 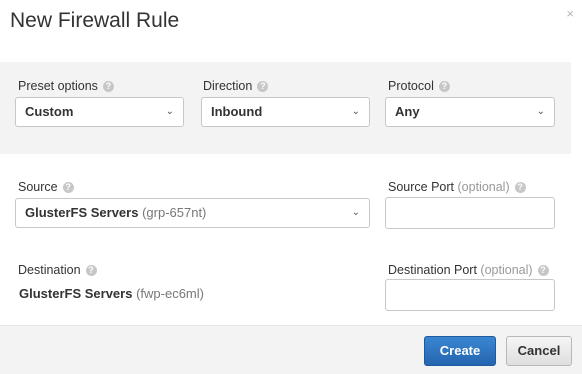 I want to click on dialog-title: New Firewall Rule, so click(x=95, y=20).